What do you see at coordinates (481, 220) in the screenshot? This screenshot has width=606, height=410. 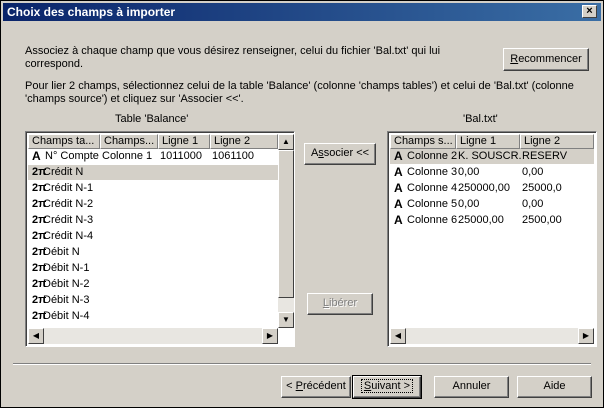 I see `source-line-1: 25000,00` at bounding box center [481, 220].